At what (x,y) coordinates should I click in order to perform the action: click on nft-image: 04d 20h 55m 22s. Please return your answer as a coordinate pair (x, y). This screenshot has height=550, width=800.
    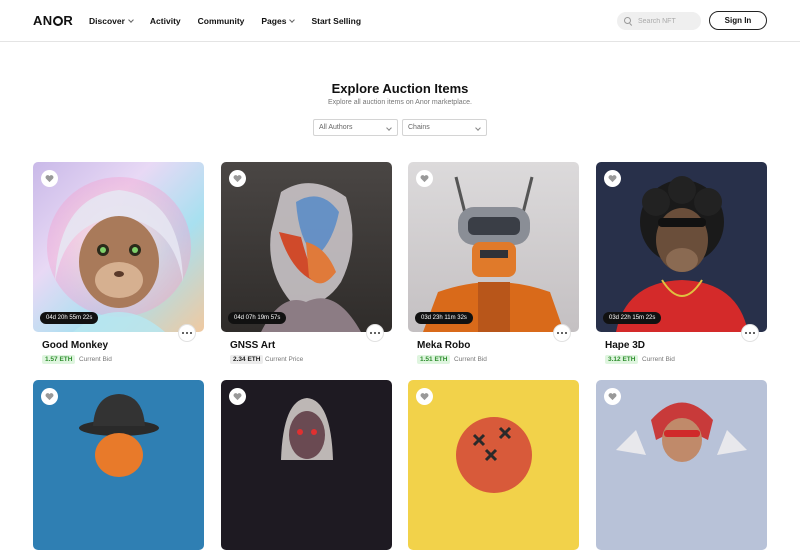
    Looking at the image, I should click on (118, 247).